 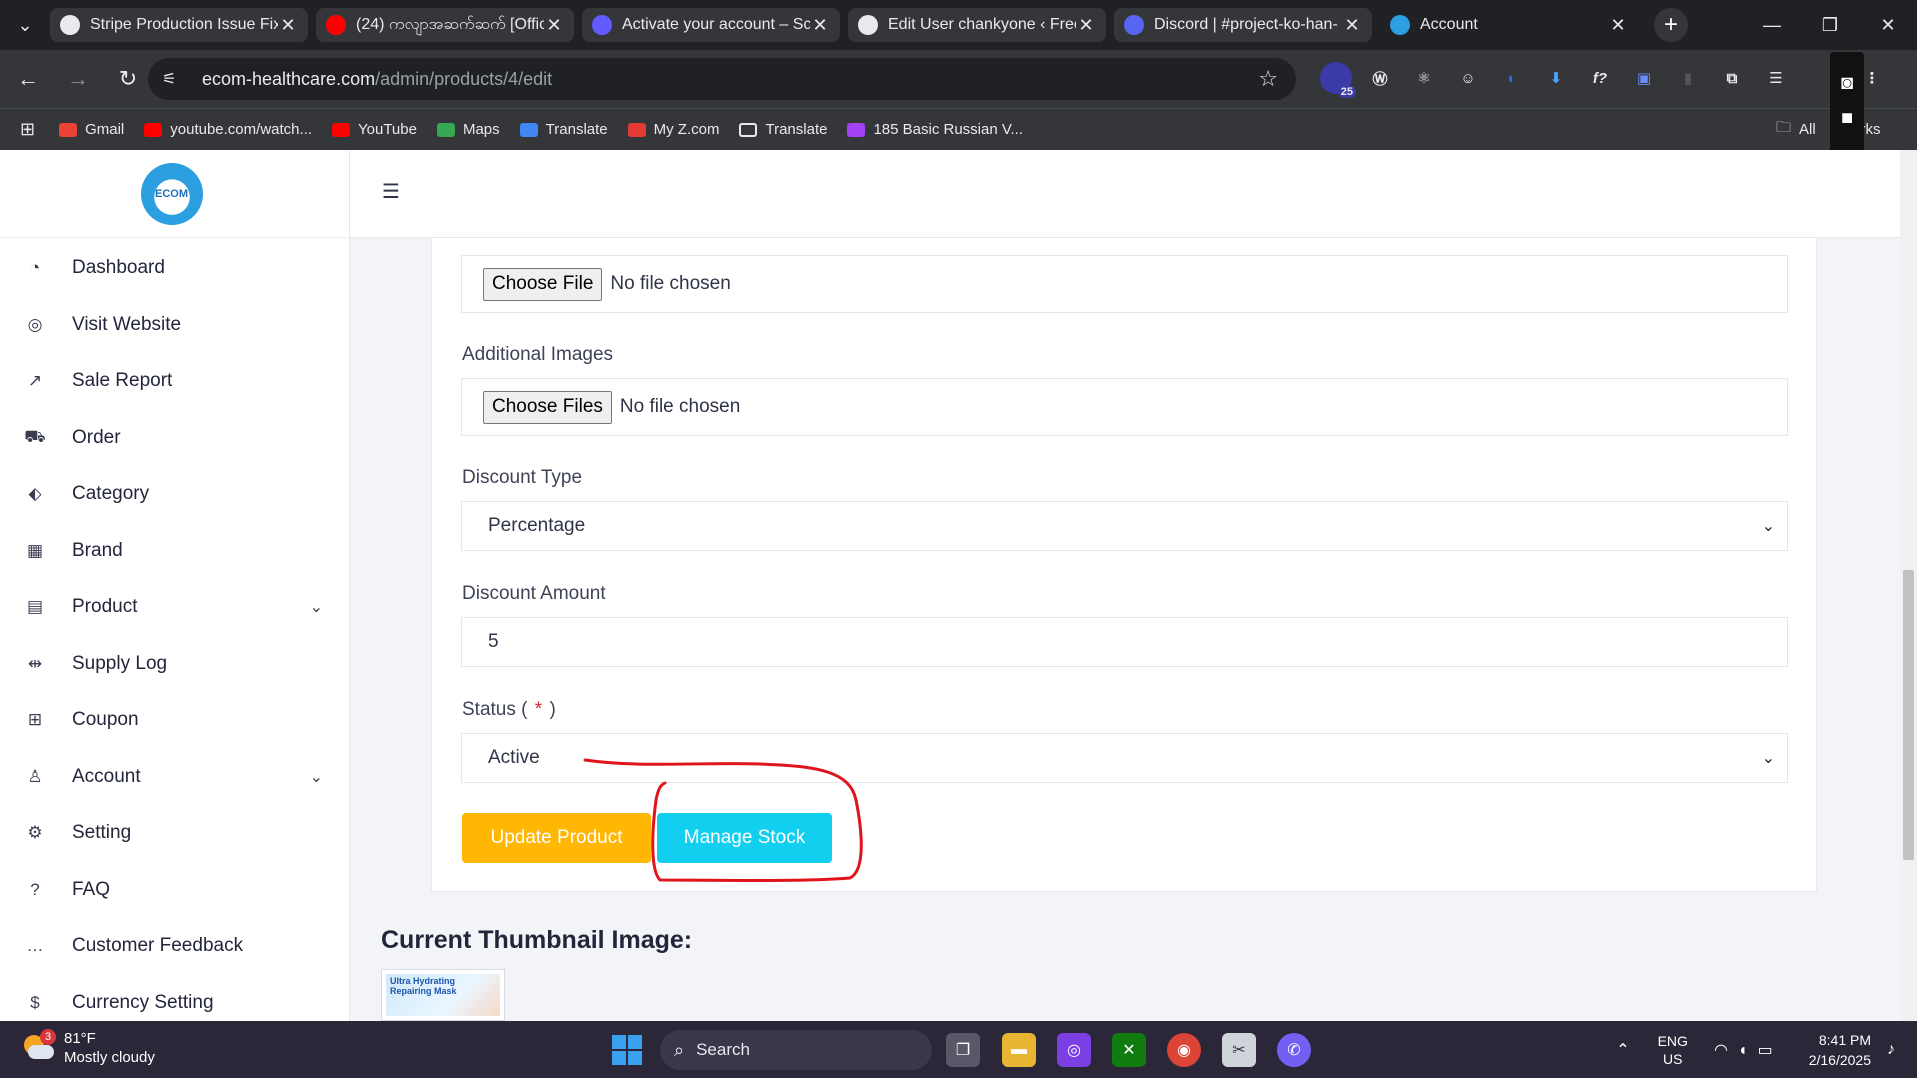 What do you see at coordinates (1847, 83) in the screenshot?
I see `camera-icon: ◙` at bounding box center [1847, 83].